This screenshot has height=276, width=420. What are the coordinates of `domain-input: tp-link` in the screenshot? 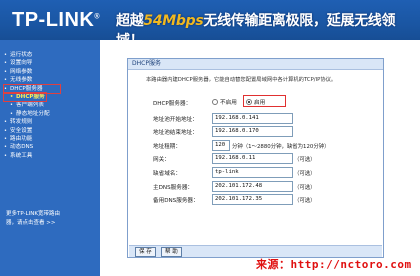 It's located at (252, 172).